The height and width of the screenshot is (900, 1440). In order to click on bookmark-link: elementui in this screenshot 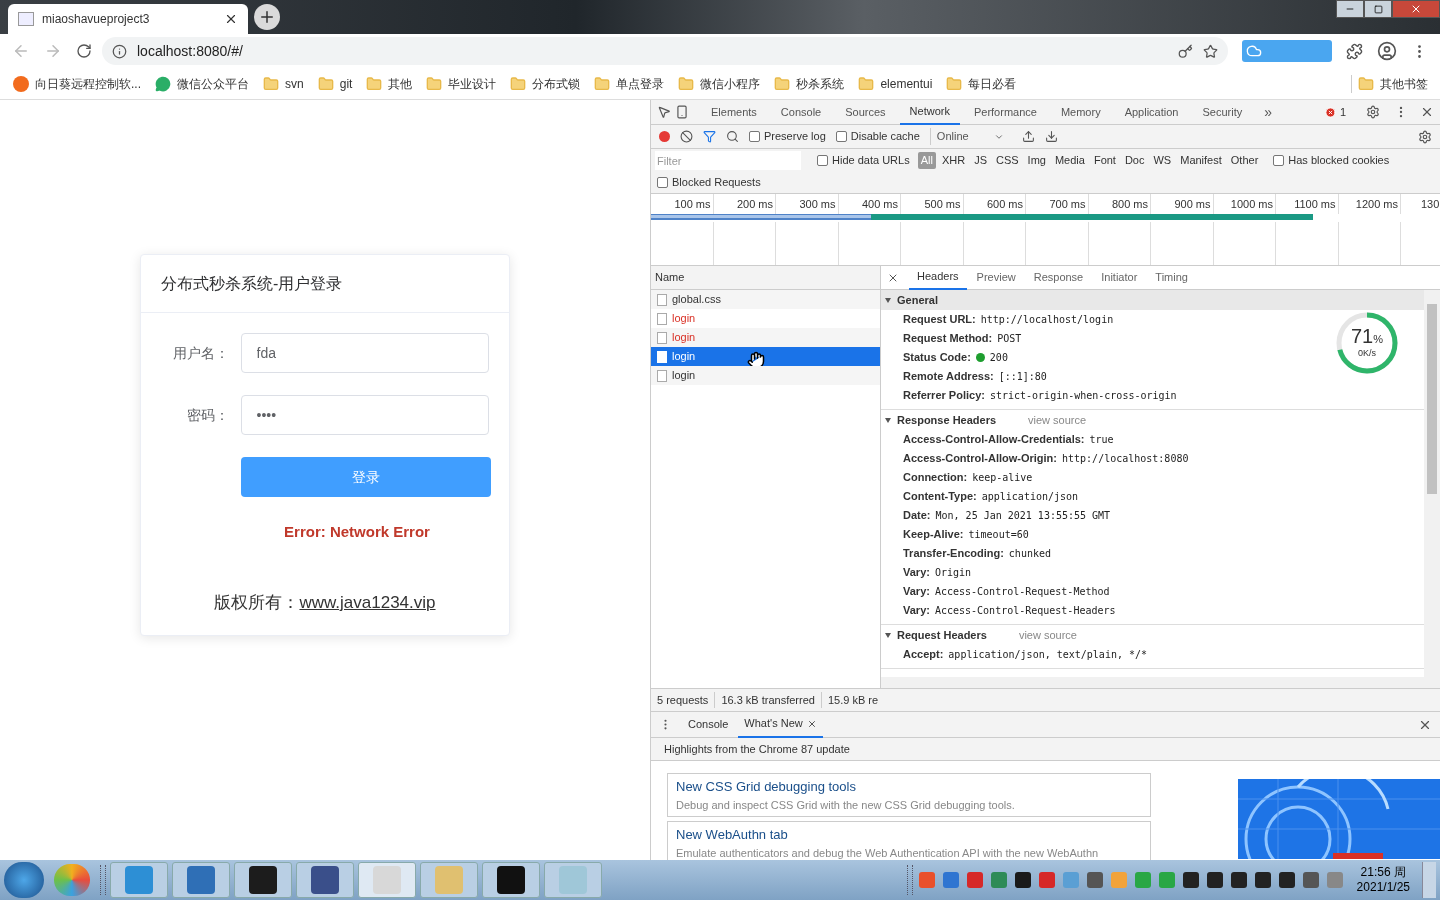, I will do `click(906, 83)`.